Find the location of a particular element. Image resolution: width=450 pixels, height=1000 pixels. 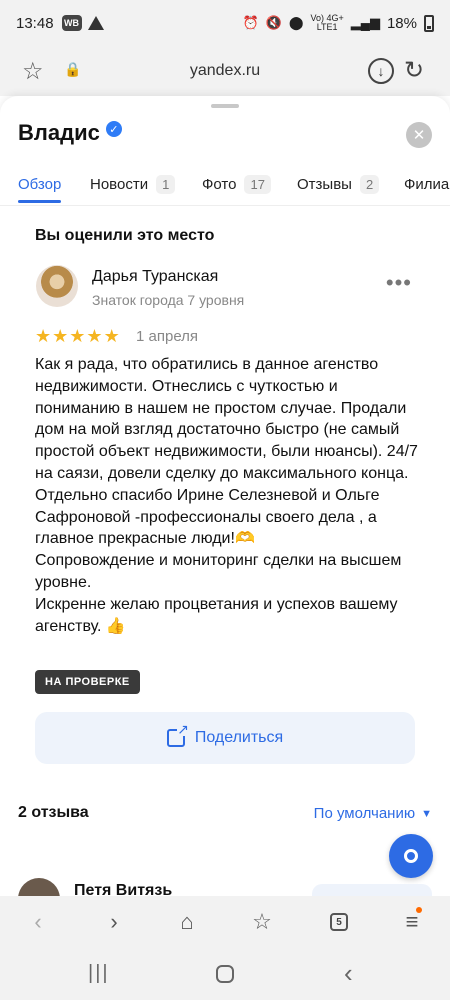

tab-label: Отзывы is located at coordinates (324, 184).